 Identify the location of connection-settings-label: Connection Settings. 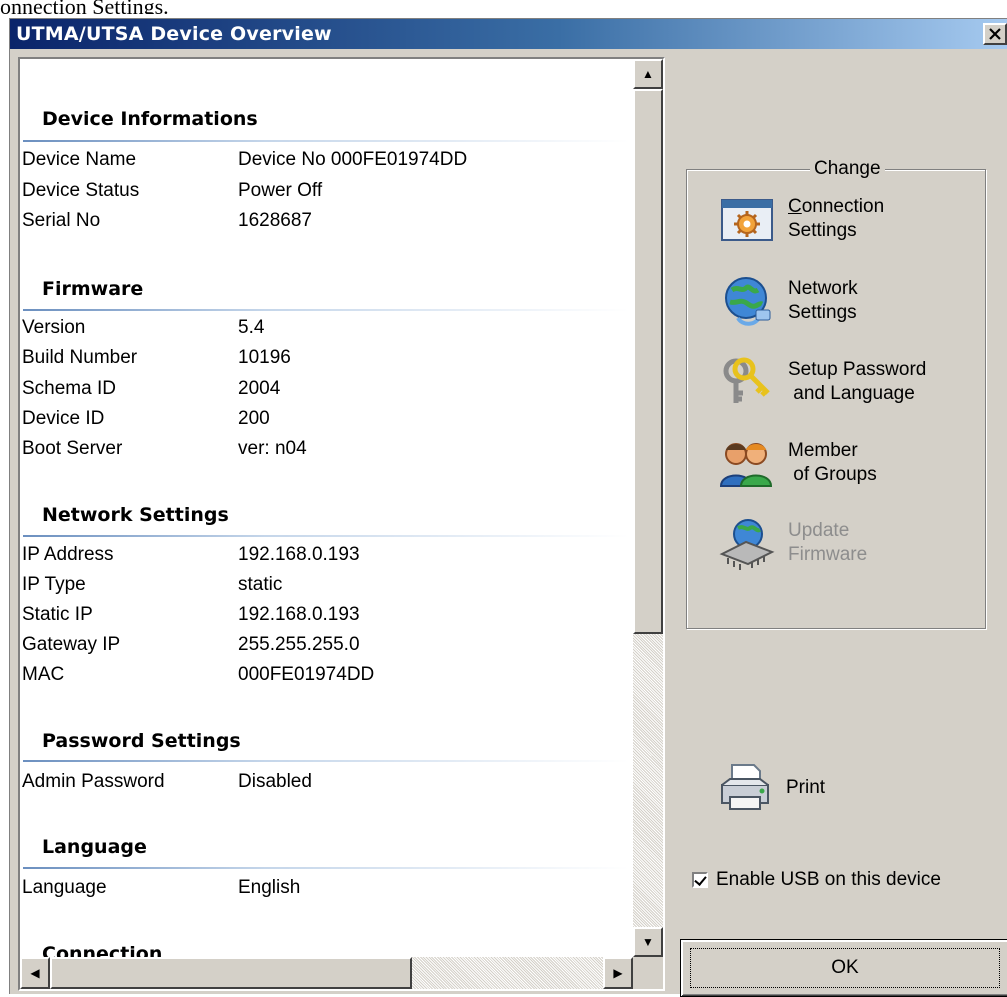
(836, 219).